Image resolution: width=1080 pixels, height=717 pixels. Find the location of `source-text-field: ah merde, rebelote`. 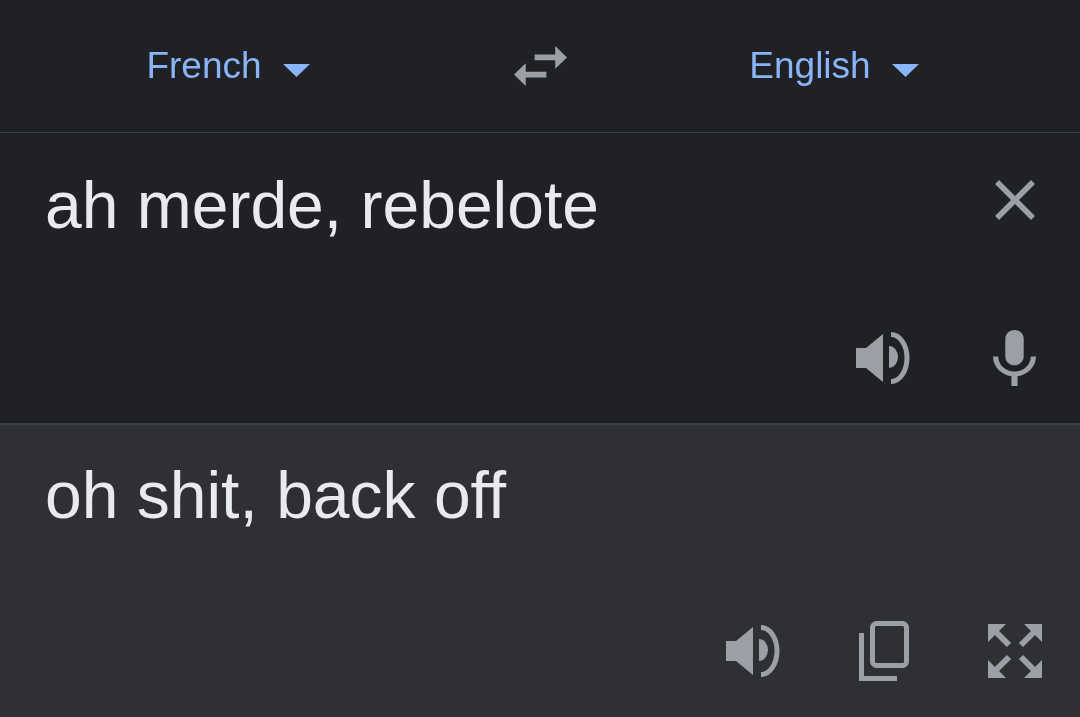

source-text-field: ah merde, rebelote is located at coordinates (322, 205).